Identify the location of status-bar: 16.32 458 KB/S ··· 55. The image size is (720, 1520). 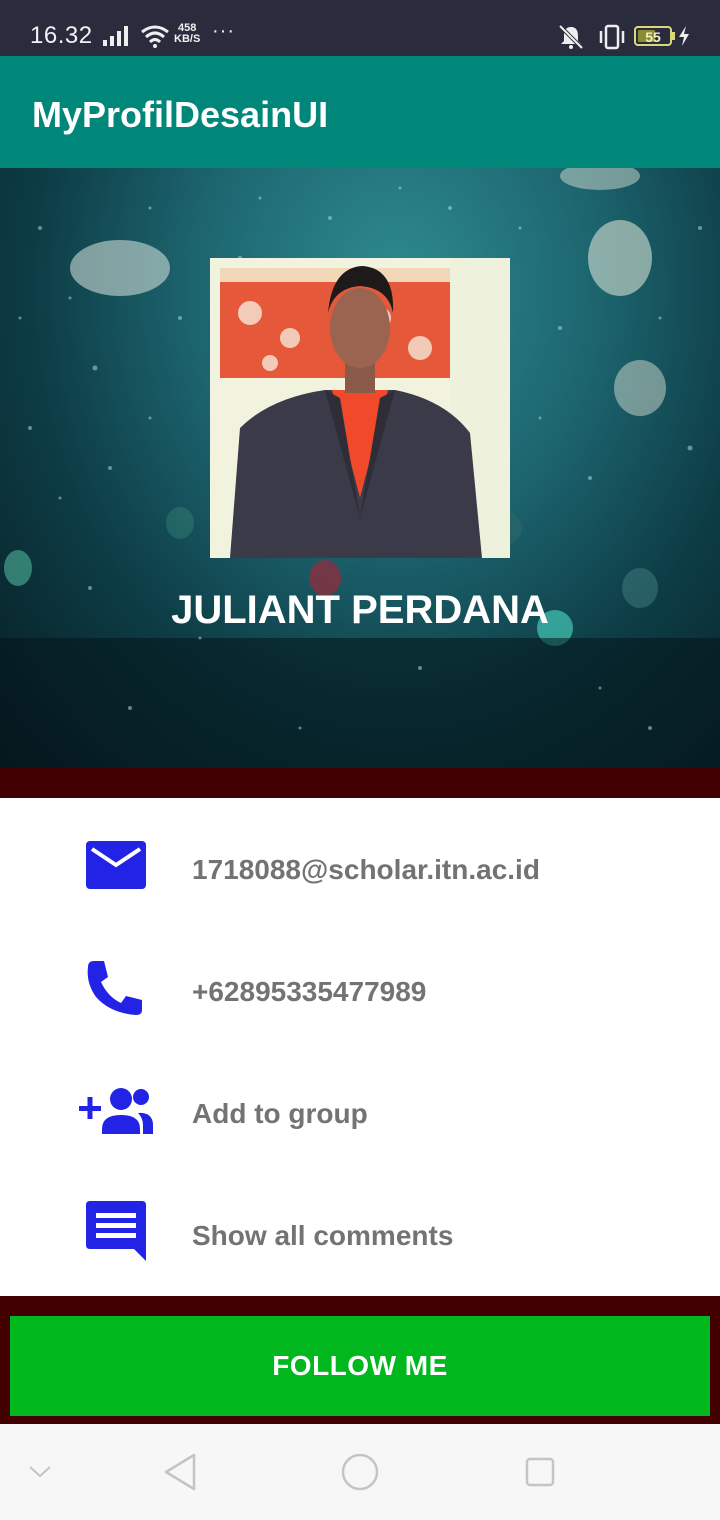
(360, 28).